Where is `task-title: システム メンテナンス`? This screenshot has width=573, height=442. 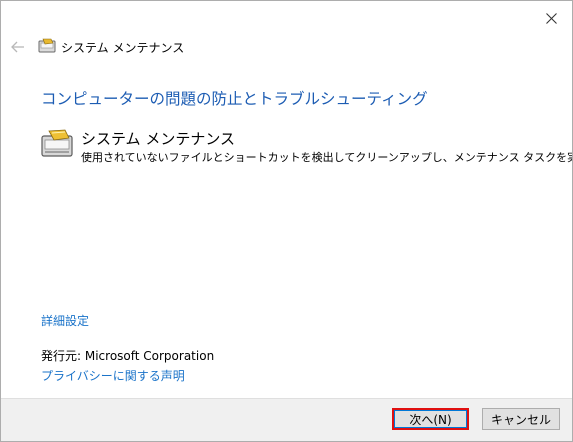 task-title: システム メンテナンス is located at coordinates (158, 139).